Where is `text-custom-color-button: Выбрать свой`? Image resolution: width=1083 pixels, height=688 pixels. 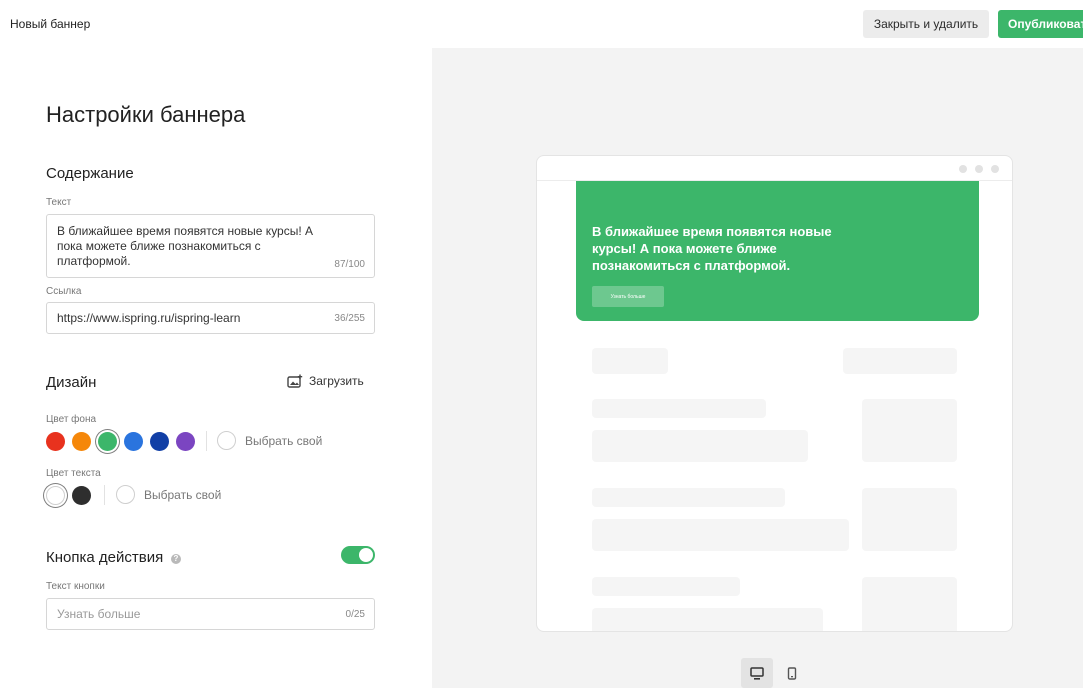
text-custom-color-button: Выбрать свой is located at coordinates (168, 494).